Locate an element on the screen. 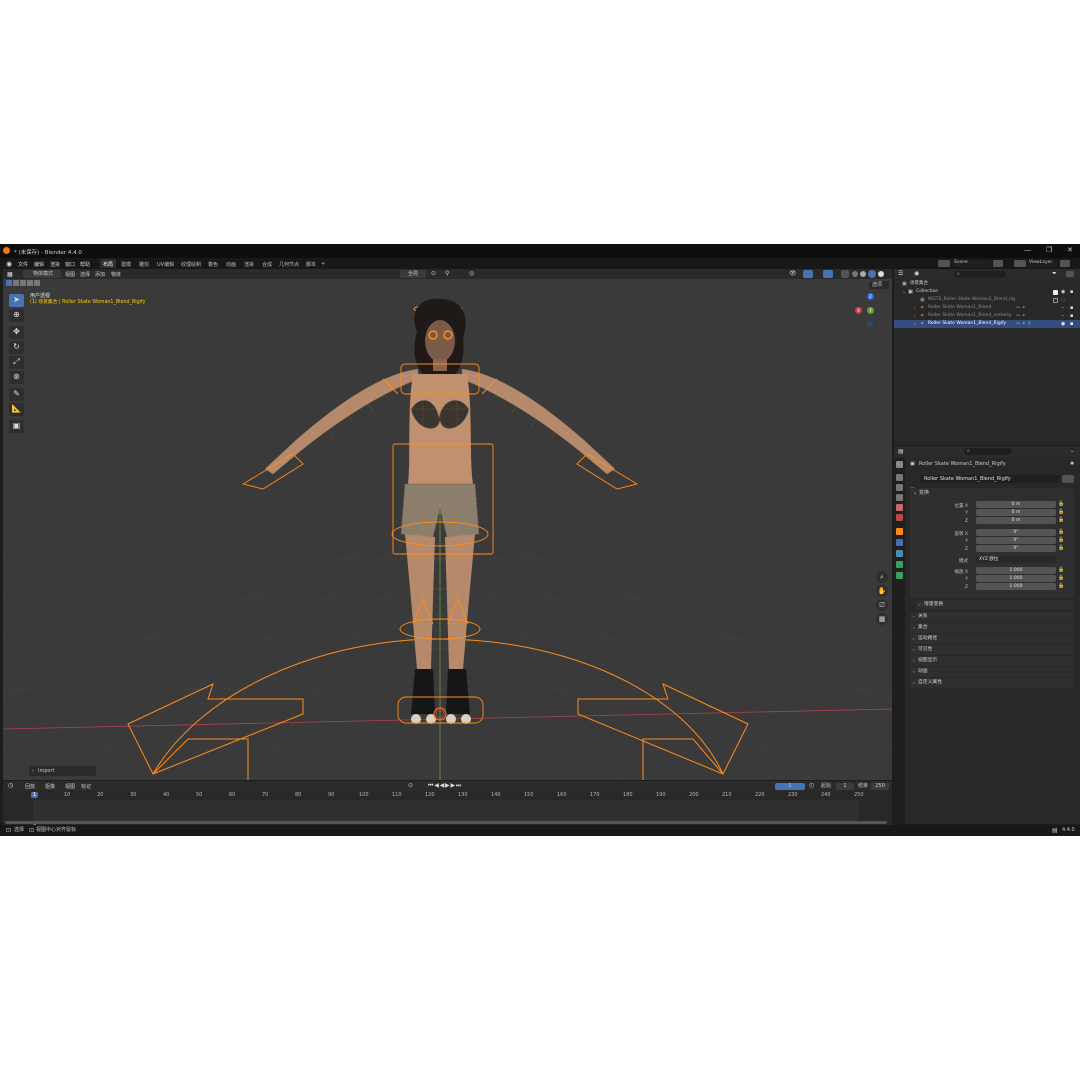 Image resolution: width=1080 pixels, height=1080 pixels. measure-tool-button: 📐 is located at coordinates (16, 409).